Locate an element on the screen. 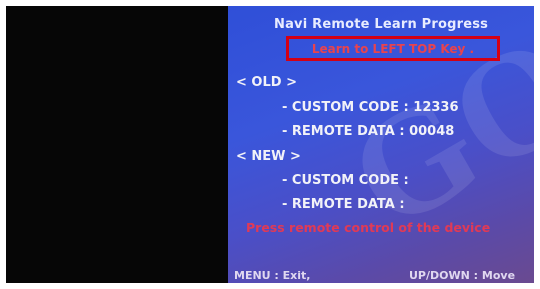 Image resolution: width=540 pixels, height=289 pixels. new-custom-code: - CUSTOM CODE : is located at coordinates (345, 180).